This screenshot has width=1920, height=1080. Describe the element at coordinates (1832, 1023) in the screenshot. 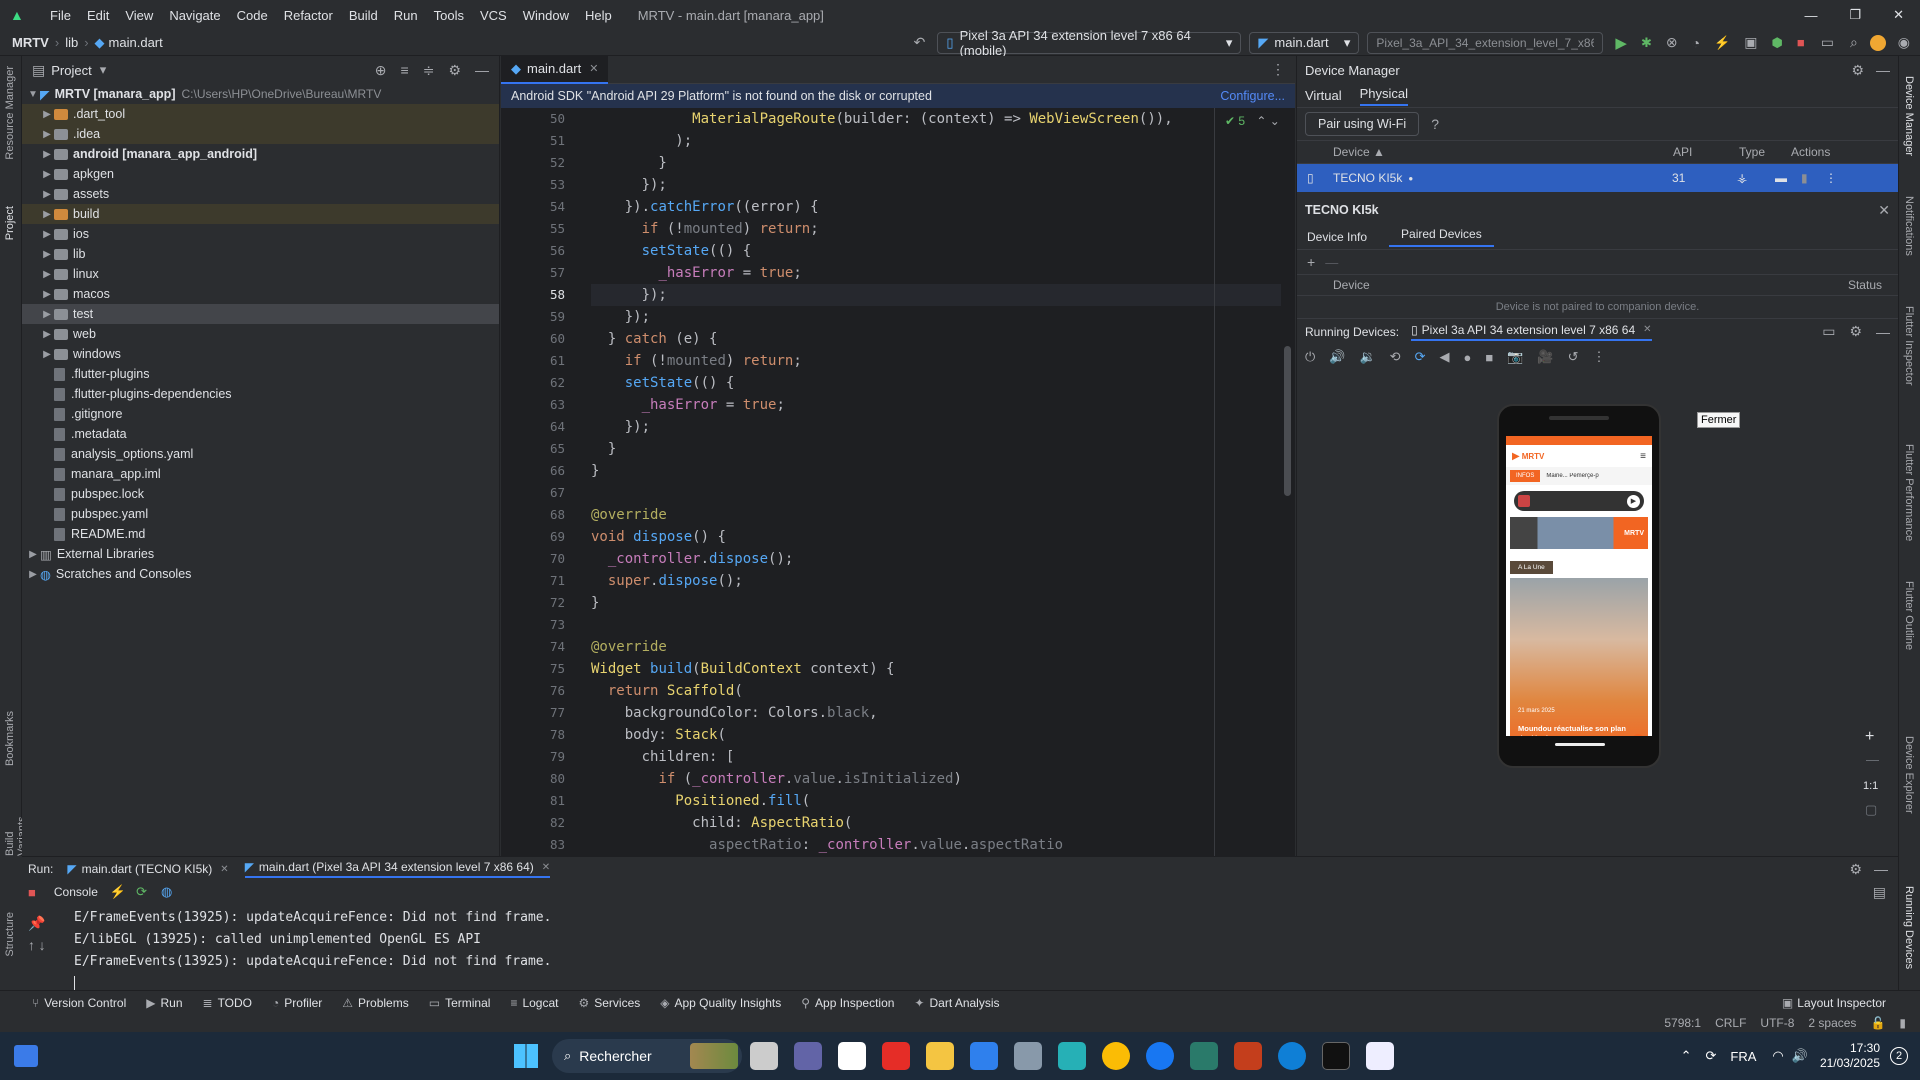

I see `indent-setting: 2 spaces` at that location.